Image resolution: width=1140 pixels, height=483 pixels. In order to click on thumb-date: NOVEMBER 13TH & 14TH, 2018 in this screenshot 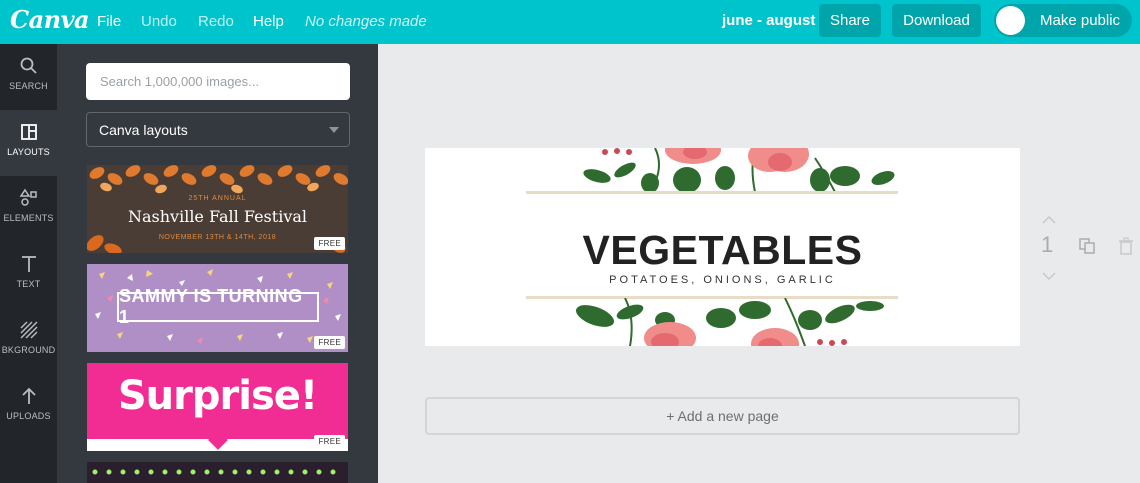, I will do `click(217, 237)`.